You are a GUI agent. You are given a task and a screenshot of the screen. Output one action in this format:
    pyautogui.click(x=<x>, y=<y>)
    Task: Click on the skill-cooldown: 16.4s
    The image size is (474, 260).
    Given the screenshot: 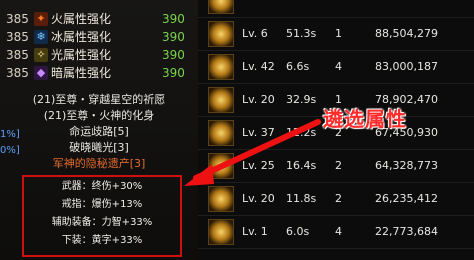 What is the action you would take?
    pyautogui.click(x=301, y=165)
    